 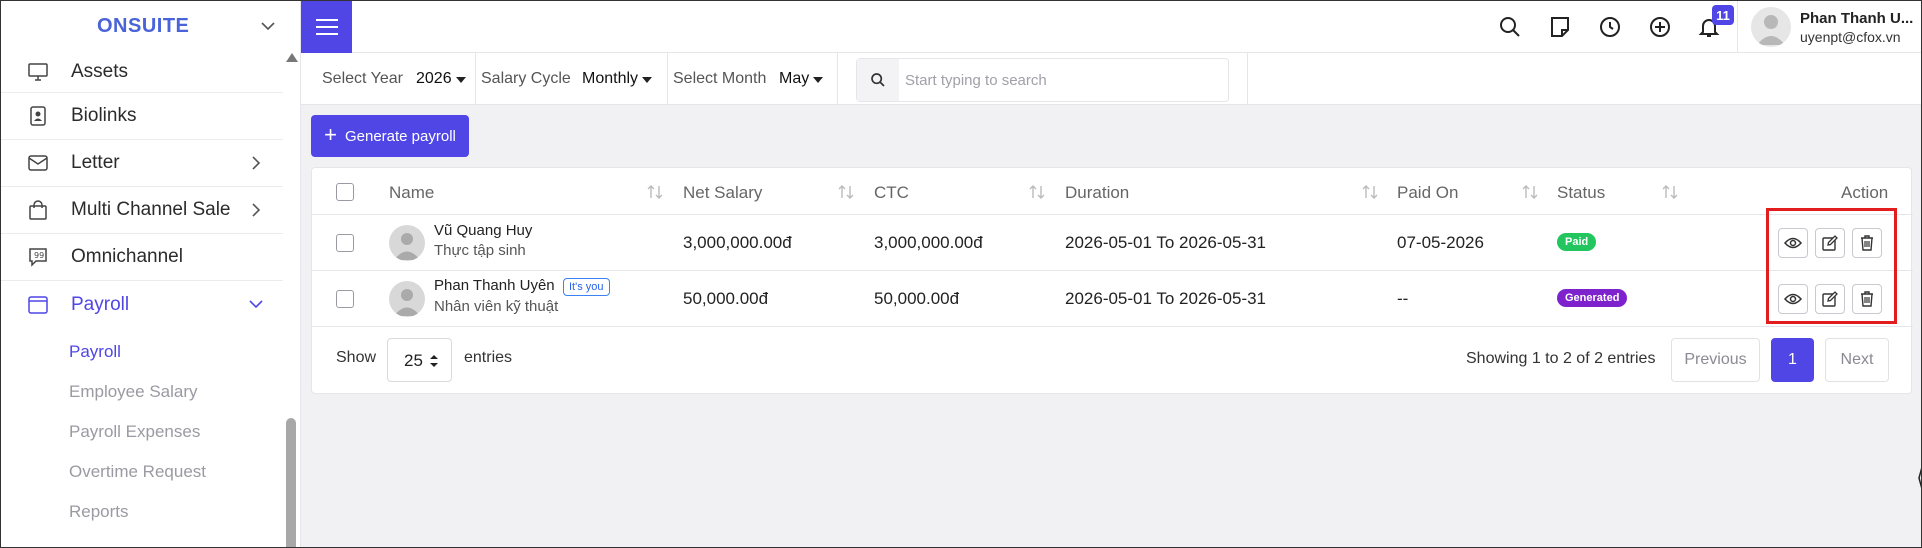 What do you see at coordinates (488, 357) in the screenshot?
I see `entries-label: entries` at bounding box center [488, 357].